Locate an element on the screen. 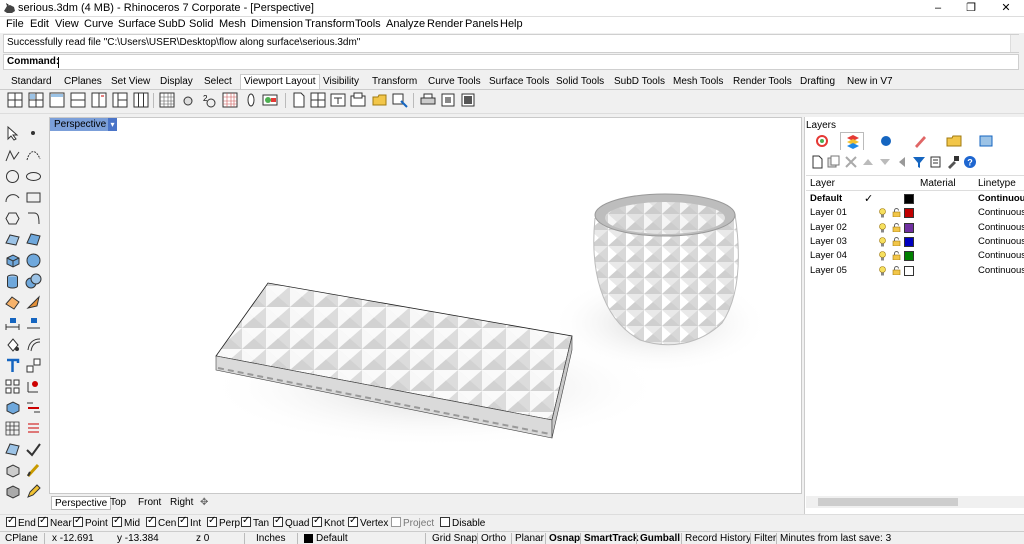 The image size is (1024, 544). osnap-int: Int is located at coordinates (189, 522).